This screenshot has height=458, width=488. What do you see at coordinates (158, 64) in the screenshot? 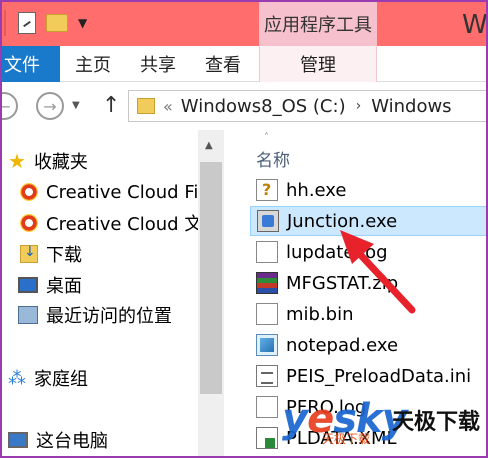
I see `tab-share: 共享` at bounding box center [158, 64].